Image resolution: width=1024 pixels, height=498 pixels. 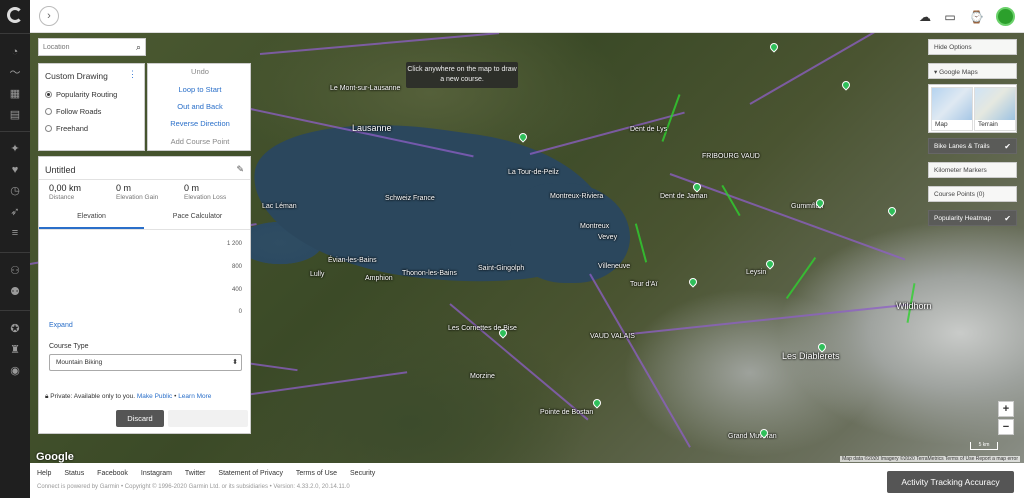 What do you see at coordinates (15, 350) in the screenshot?
I see `trophy-icon: ♜` at bounding box center [15, 350].